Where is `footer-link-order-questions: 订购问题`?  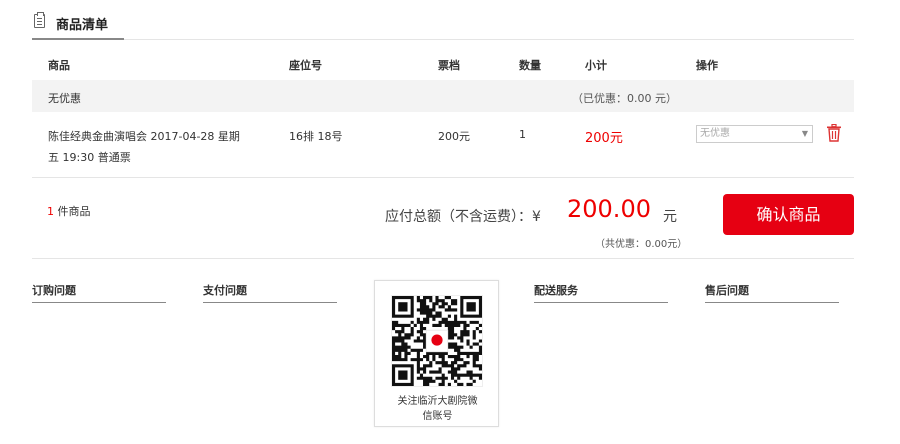
footer-link-order-questions: 订购问题 is located at coordinates (99, 292).